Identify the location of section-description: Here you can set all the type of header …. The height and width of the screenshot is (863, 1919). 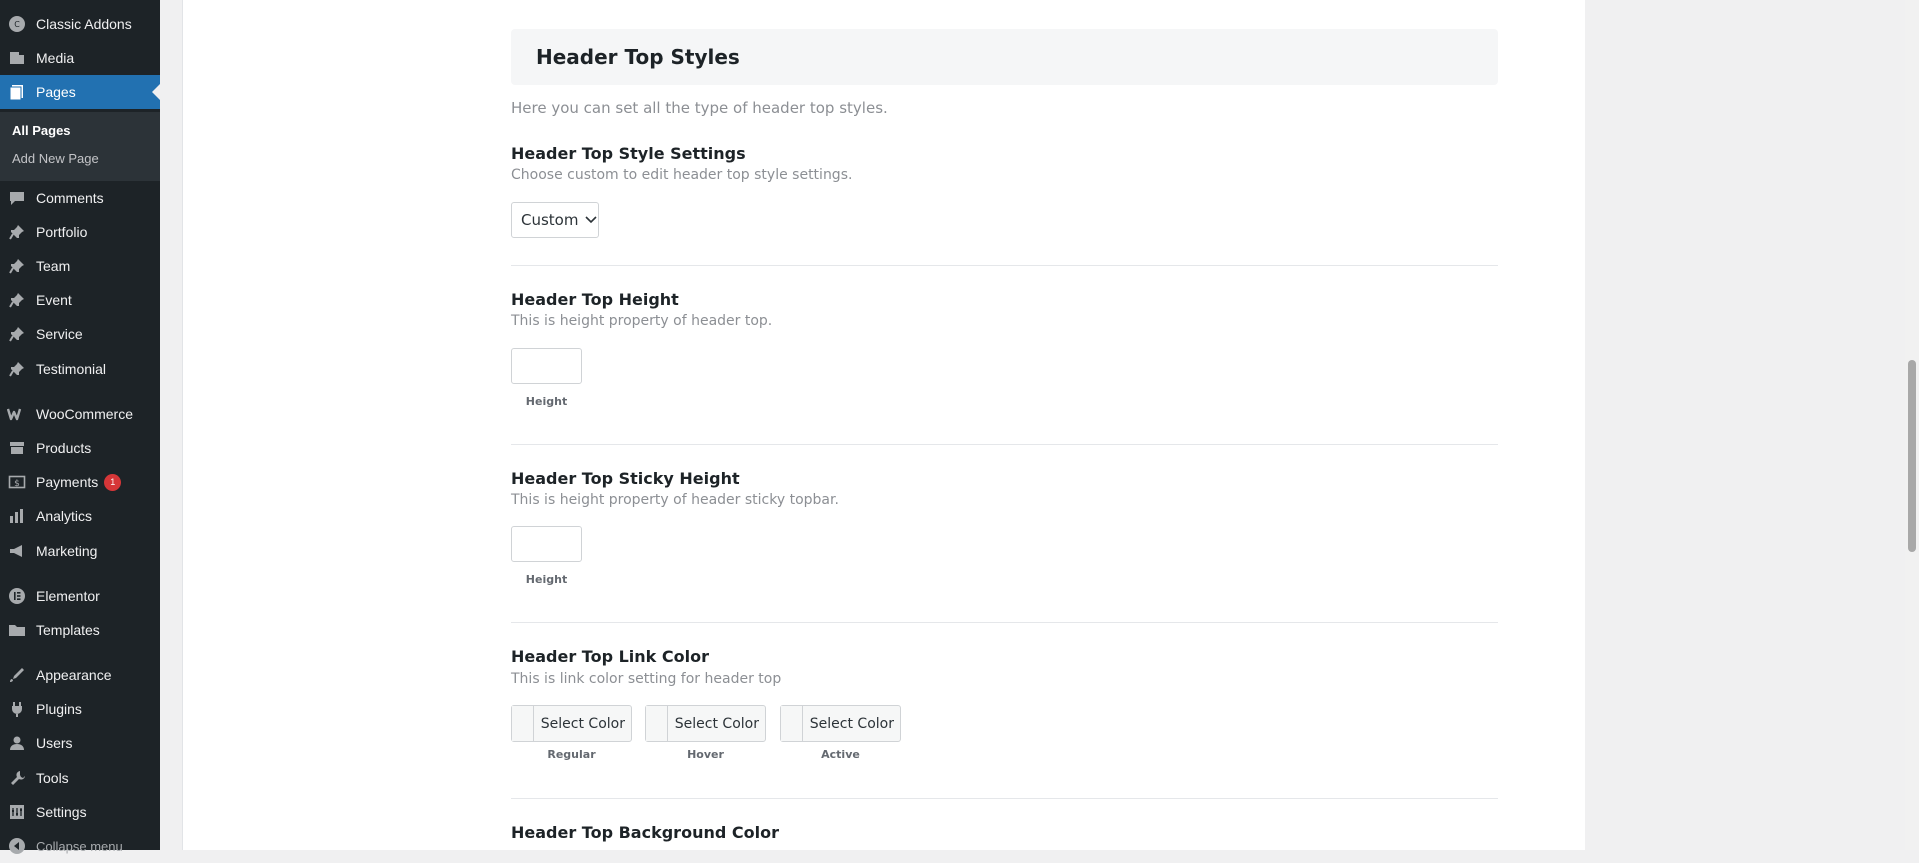
(699, 108).